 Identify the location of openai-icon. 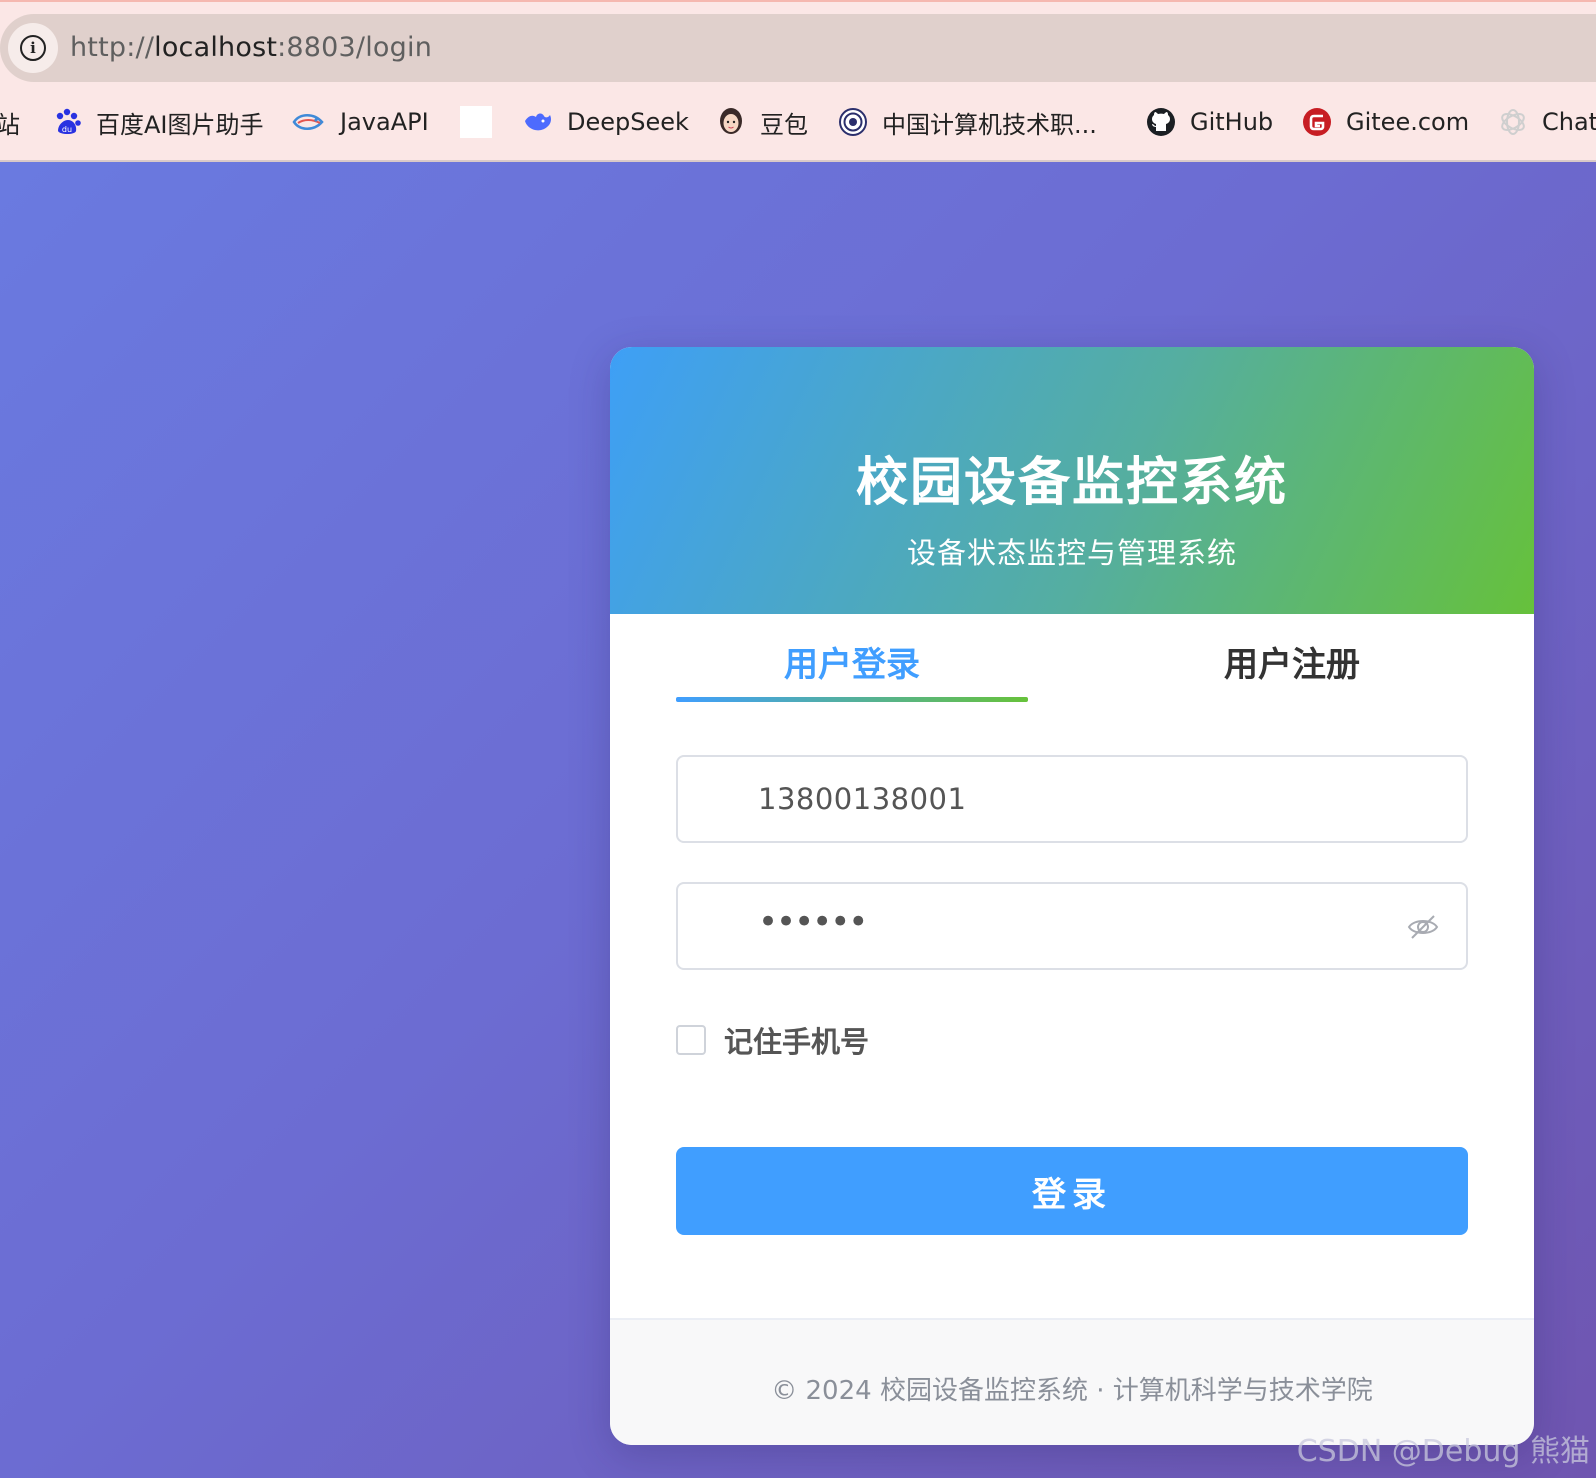
(1513, 122).